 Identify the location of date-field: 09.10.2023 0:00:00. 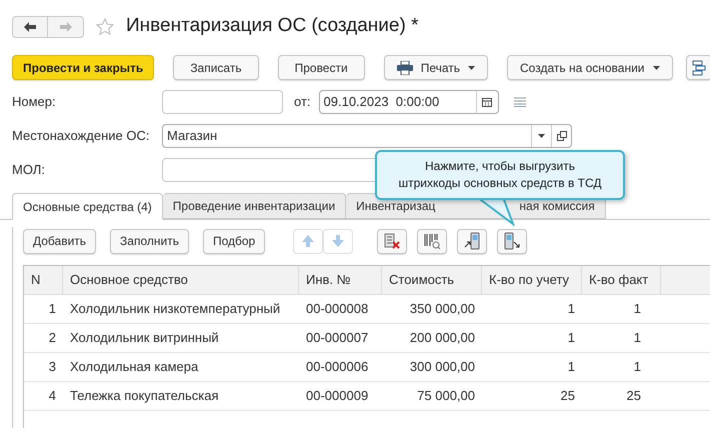
(408, 102).